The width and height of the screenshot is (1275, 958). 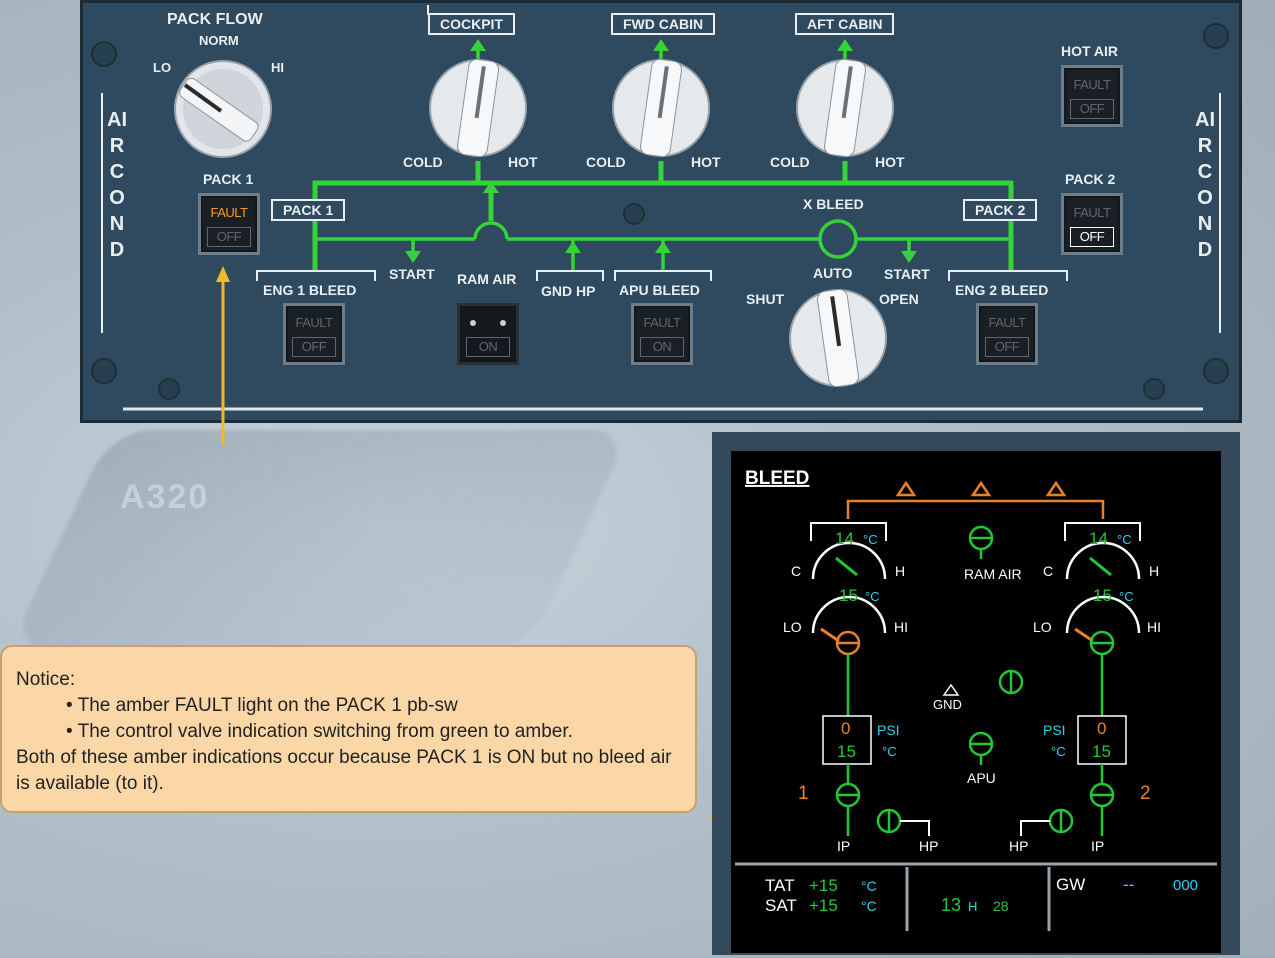 What do you see at coordinates (46, 679) in the screenshot?
I see `notice-heading: Notice:` at bounding box center [46, 679].